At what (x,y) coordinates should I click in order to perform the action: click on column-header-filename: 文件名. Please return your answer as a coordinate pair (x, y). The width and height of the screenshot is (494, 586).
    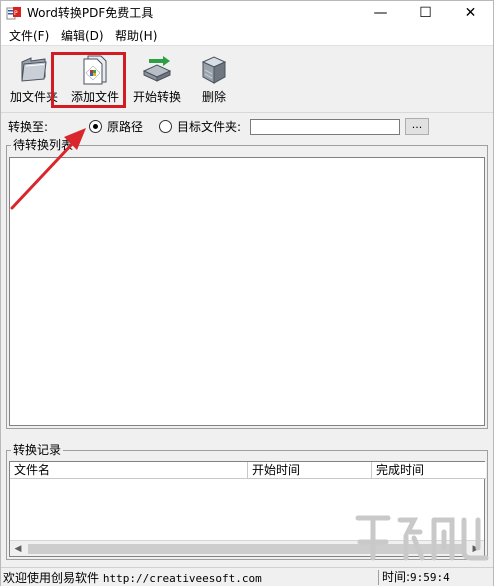
    Looking at the image, I should click on (129, 470).